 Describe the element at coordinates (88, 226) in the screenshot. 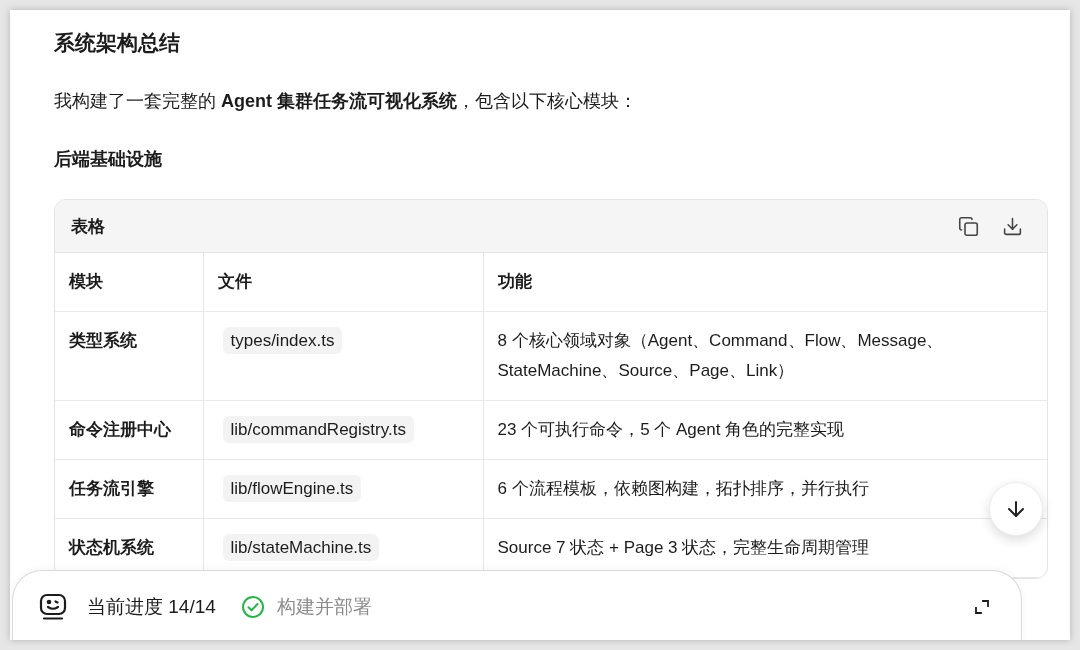

I see `table-title: 表格` at that location.